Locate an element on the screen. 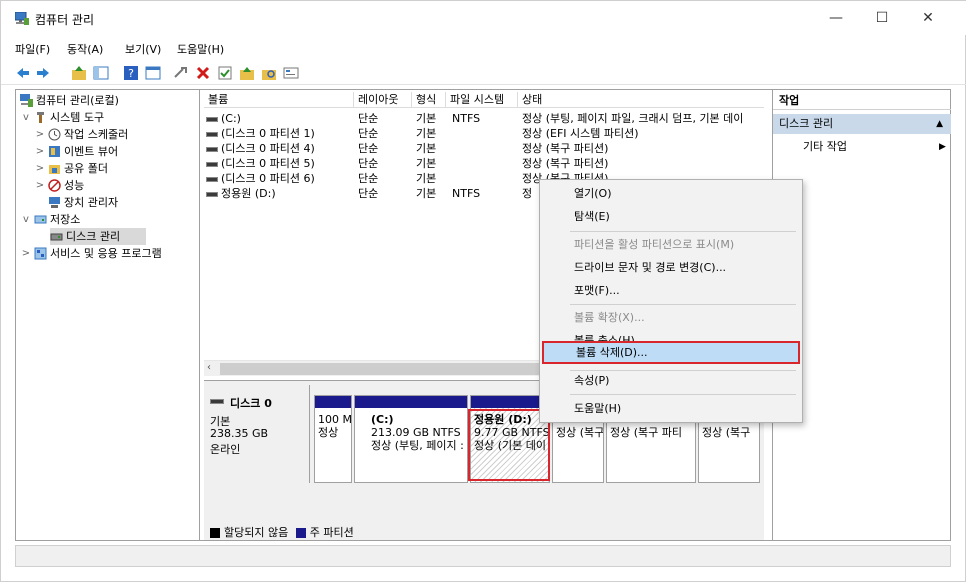  menu-help: 도움말(H) is located at coordinates (200, 49).